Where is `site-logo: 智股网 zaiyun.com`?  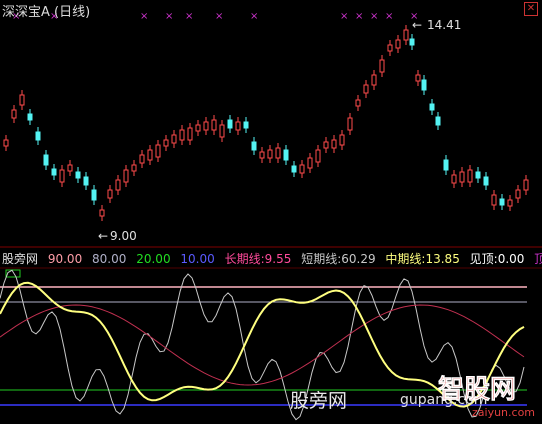
site-logo: 智股网 zaiyun.com is located at coordinates (486, 397).